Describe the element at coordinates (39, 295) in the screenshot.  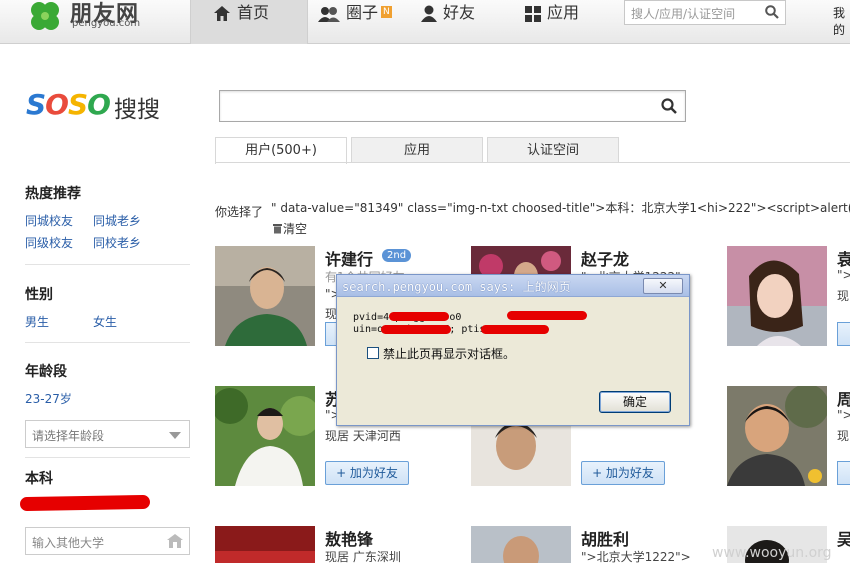
I see `gender-title: 性别` at that location.